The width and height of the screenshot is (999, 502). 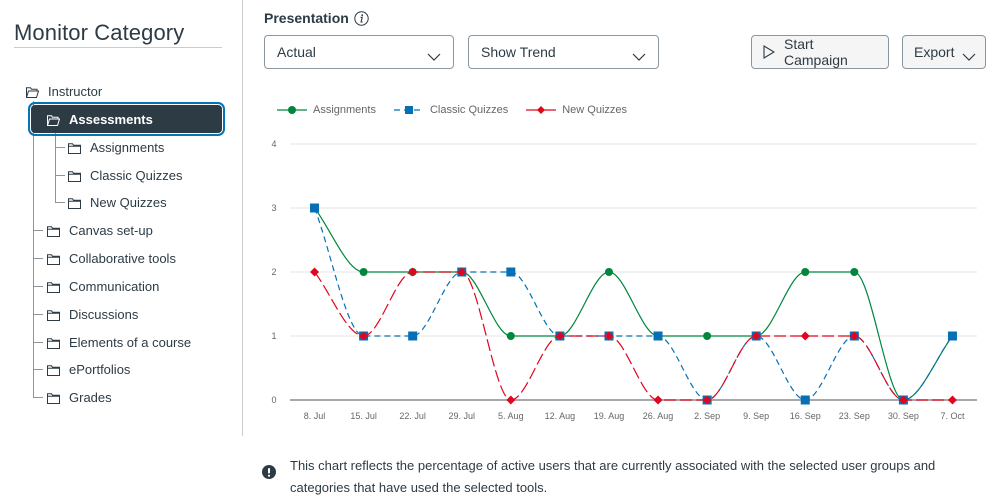 I want to click on tree-item-canvas-set-up: Canvas set-up, so click(x=100, y=230).